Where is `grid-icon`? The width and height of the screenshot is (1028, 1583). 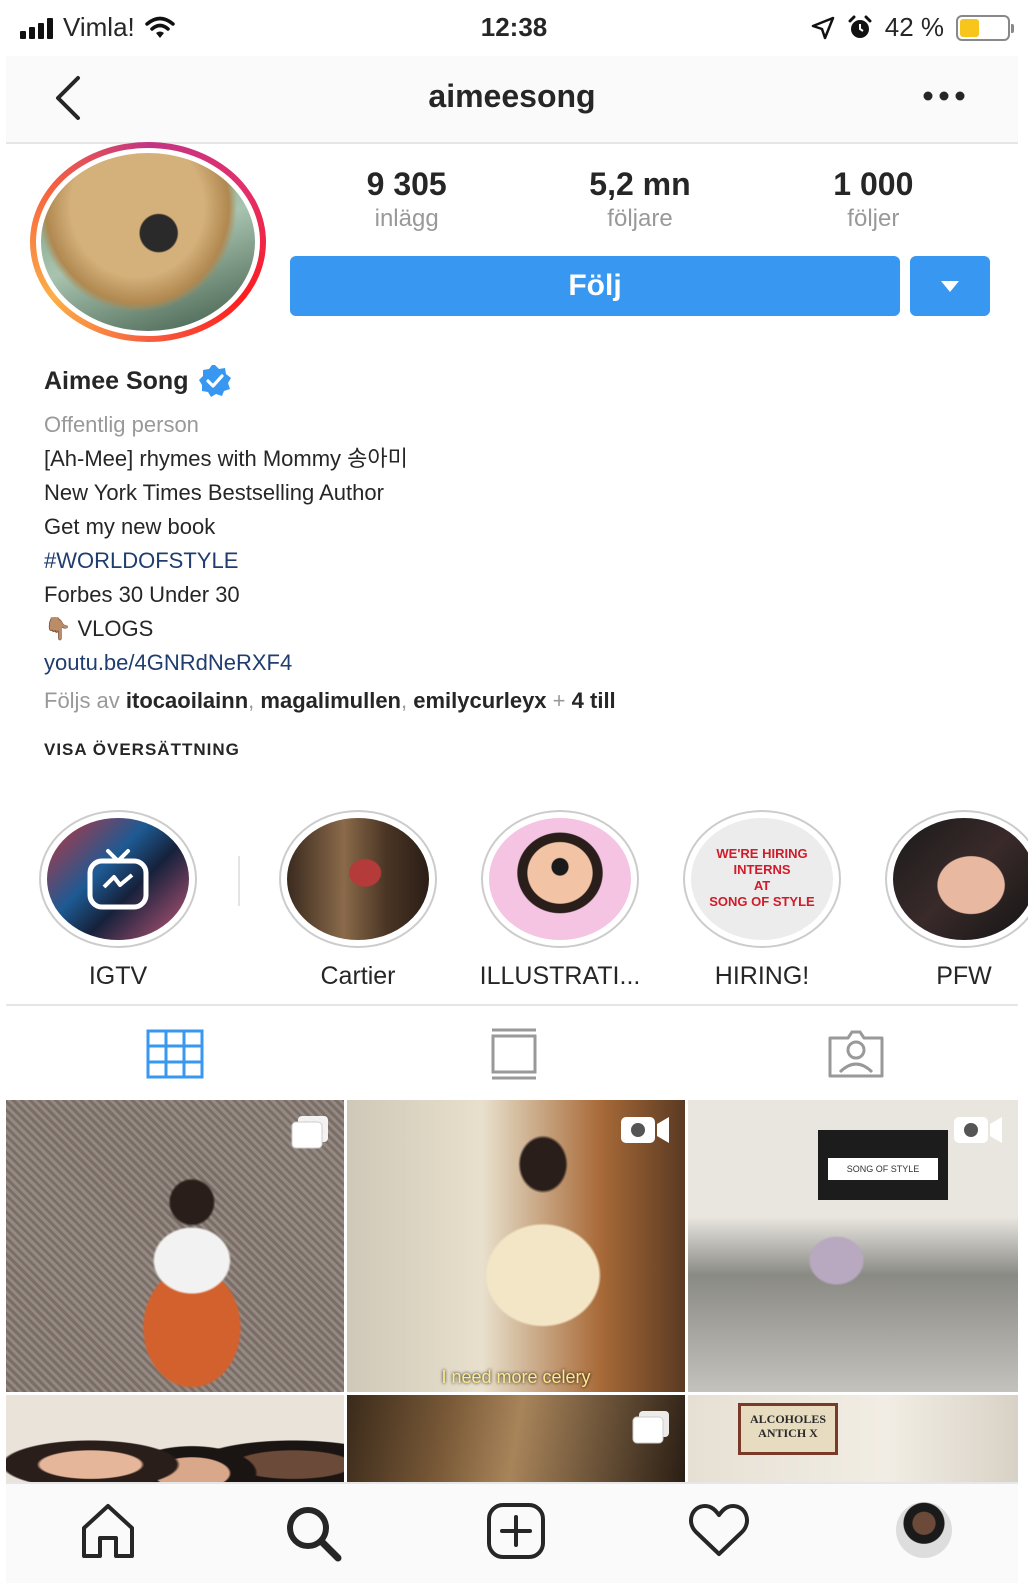
grid-icon is located at coordinates (175, 1054).